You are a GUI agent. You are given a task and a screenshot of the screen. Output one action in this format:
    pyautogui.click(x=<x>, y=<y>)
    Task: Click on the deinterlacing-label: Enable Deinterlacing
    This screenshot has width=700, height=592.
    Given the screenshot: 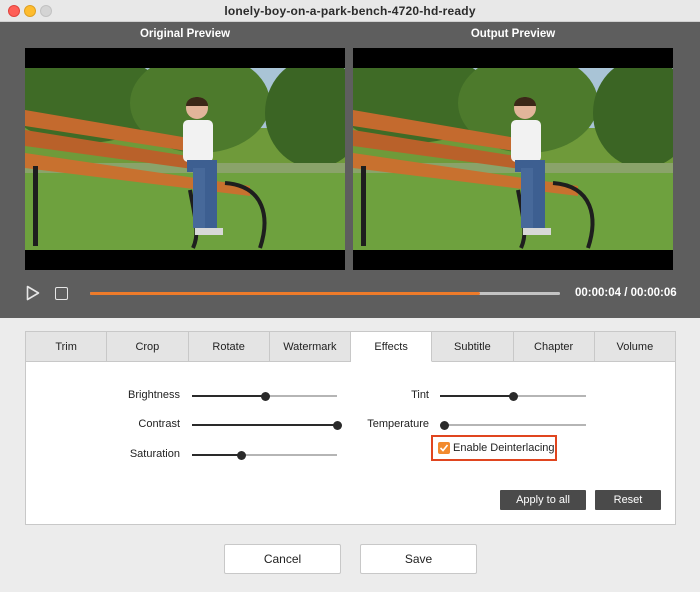 What is the action you would take?
    pyautogui.click(x=504, y=448)
    